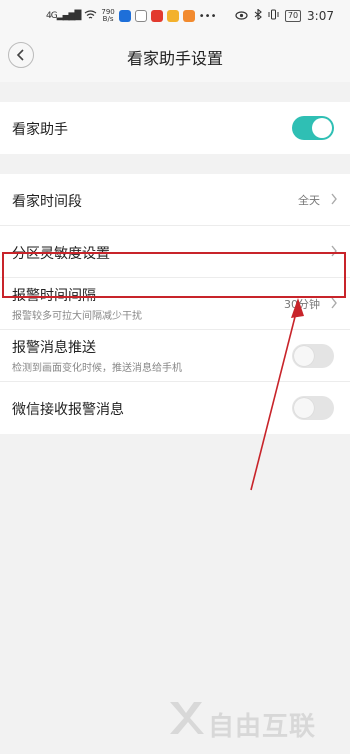 Image resolution: width=350 pixels, height=754 pixels. Describe the element at coordinates (187, 718) in the screenshot. I see `watermark-logo-icon` at that location.